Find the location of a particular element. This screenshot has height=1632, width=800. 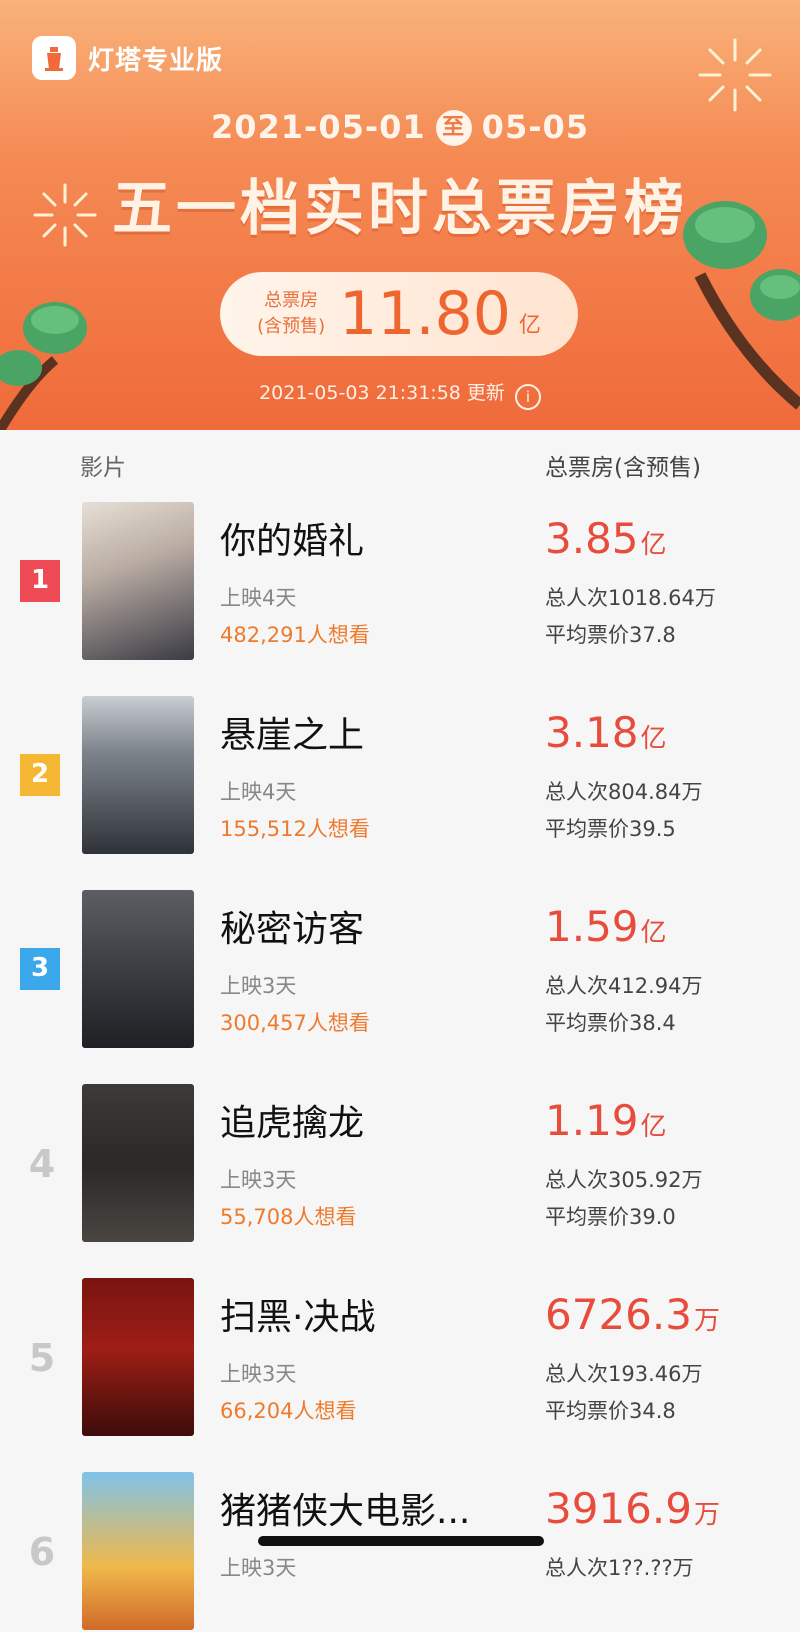

rank-badge: 3 is located at coordinates (40, 969).